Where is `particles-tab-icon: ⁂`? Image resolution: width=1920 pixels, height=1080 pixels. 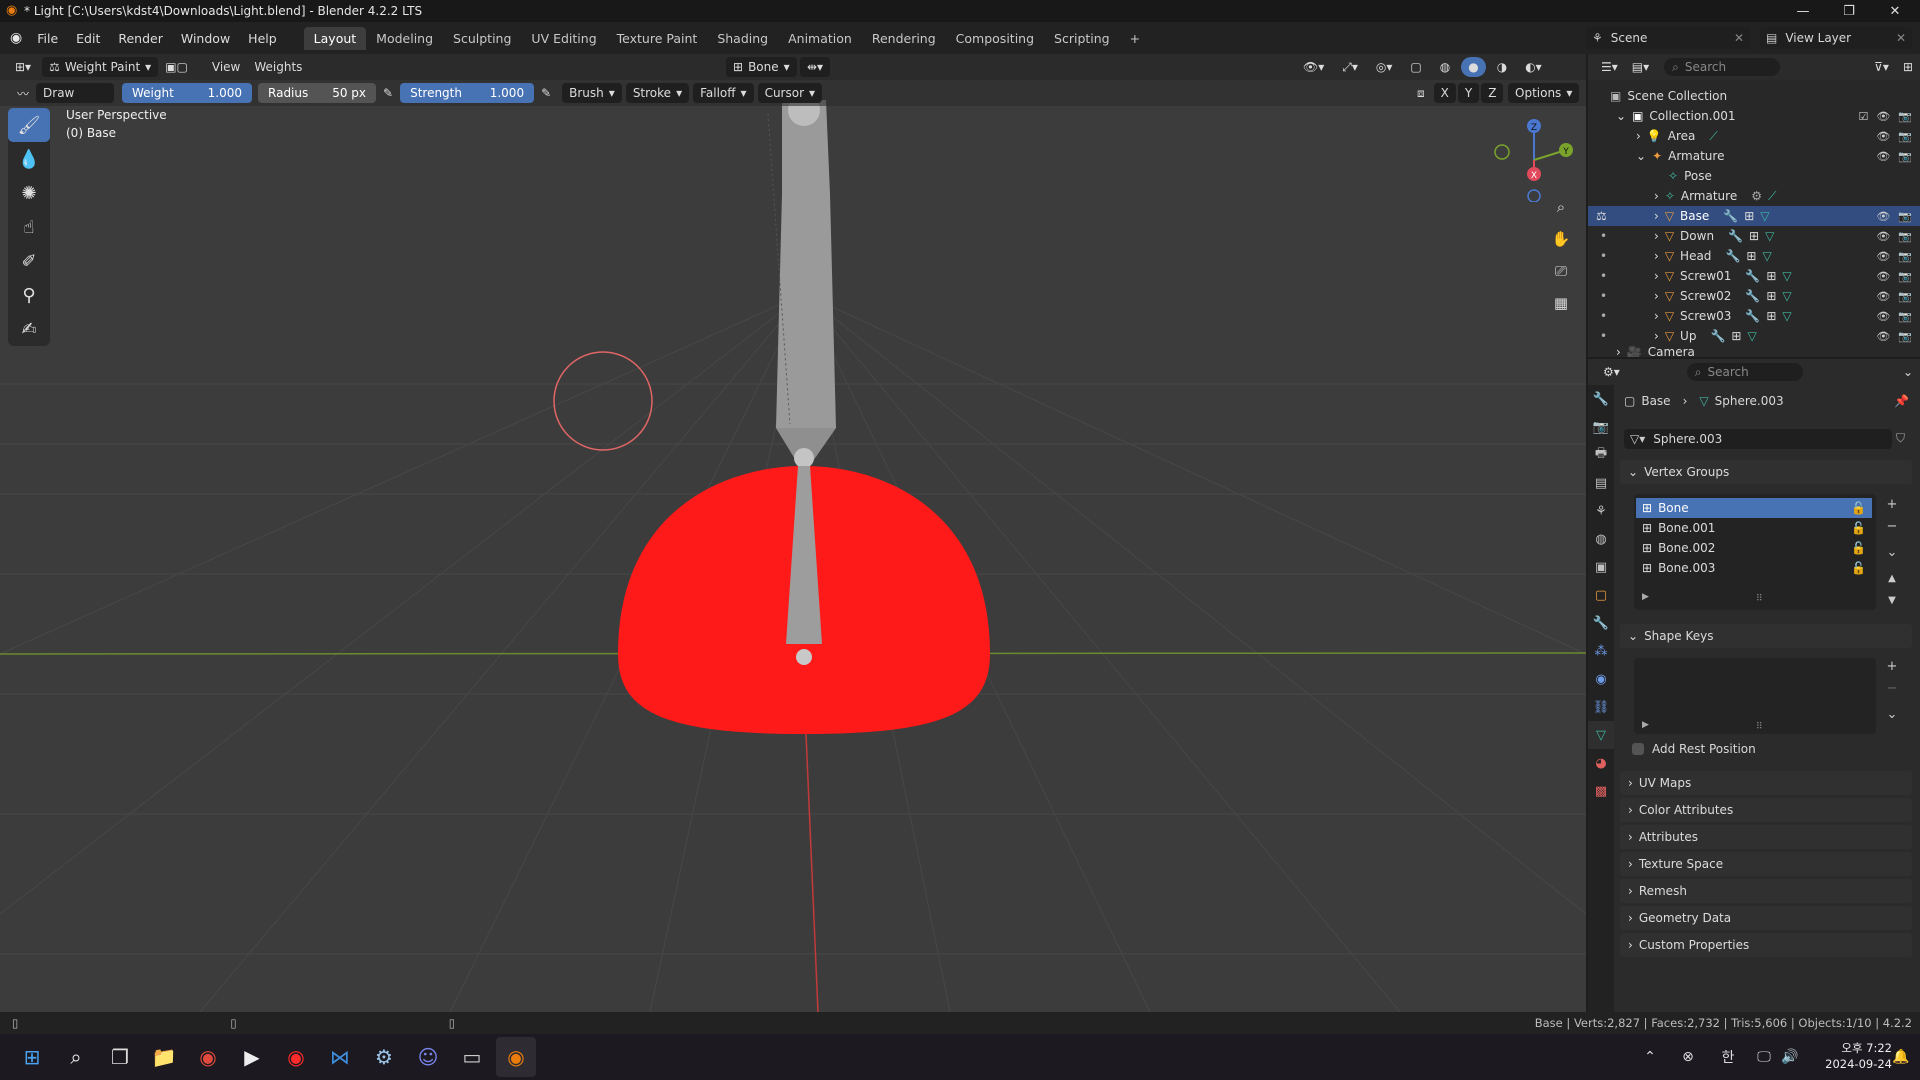
particles-tab-icon: ⁂ is located at coordinates (1601, 651).